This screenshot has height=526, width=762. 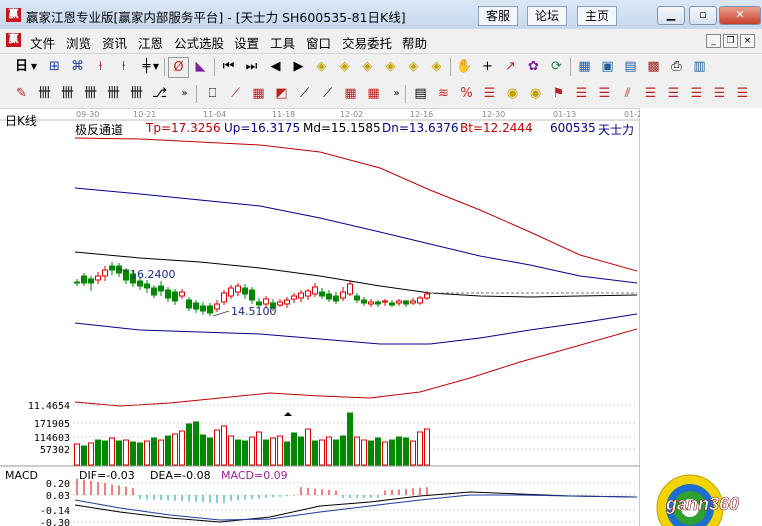 I want to click on wave-icon: ⟋, so click(x=304, y=93).